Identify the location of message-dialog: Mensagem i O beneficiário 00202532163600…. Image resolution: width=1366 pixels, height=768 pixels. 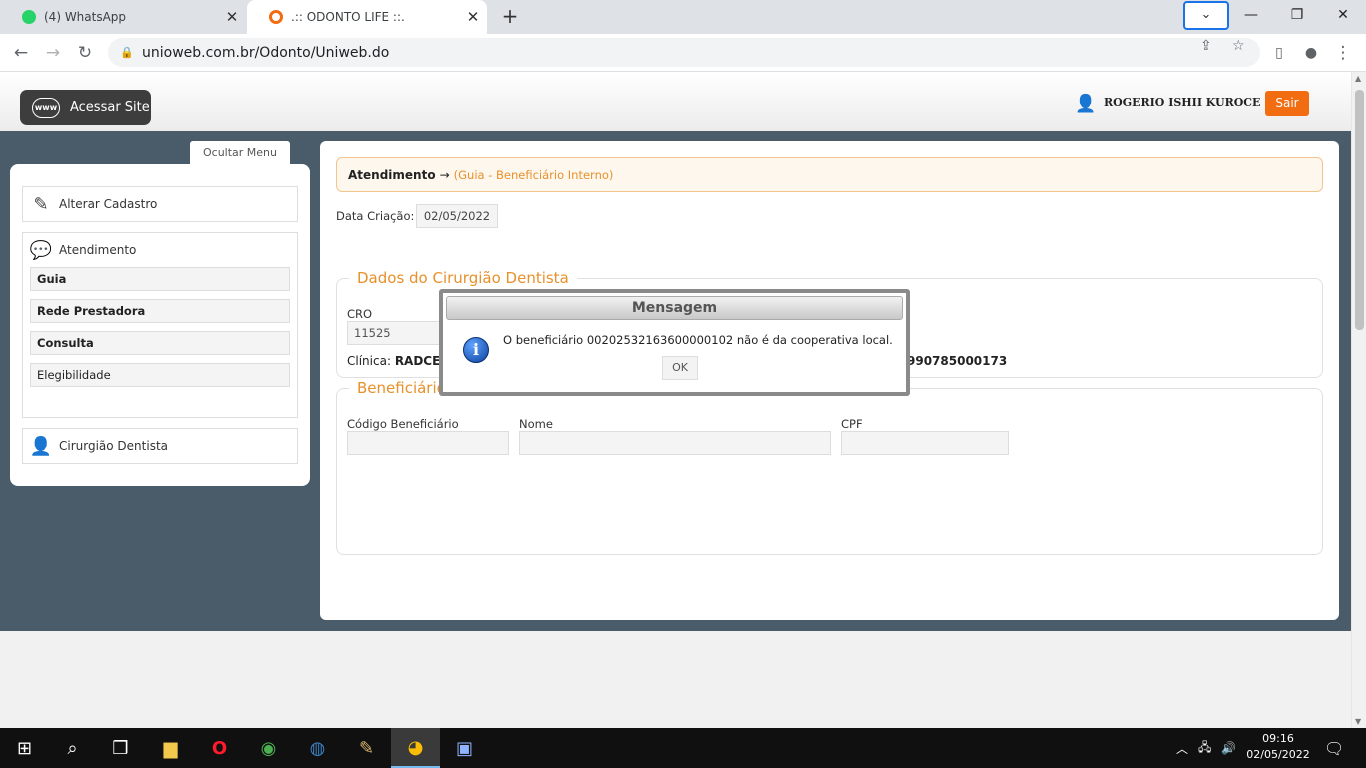
(674, 342).